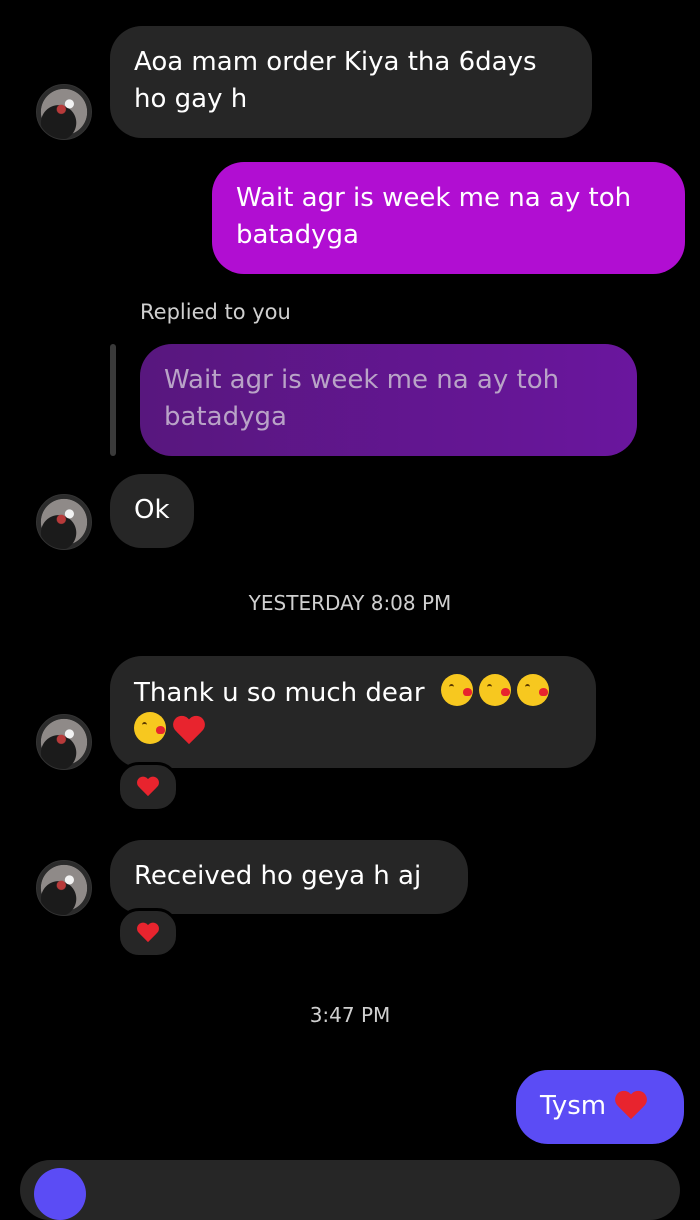 This screenshot has height=1220, width=700. I want to click on incoming-message: Received ho geya h aj, so click(289, 877).